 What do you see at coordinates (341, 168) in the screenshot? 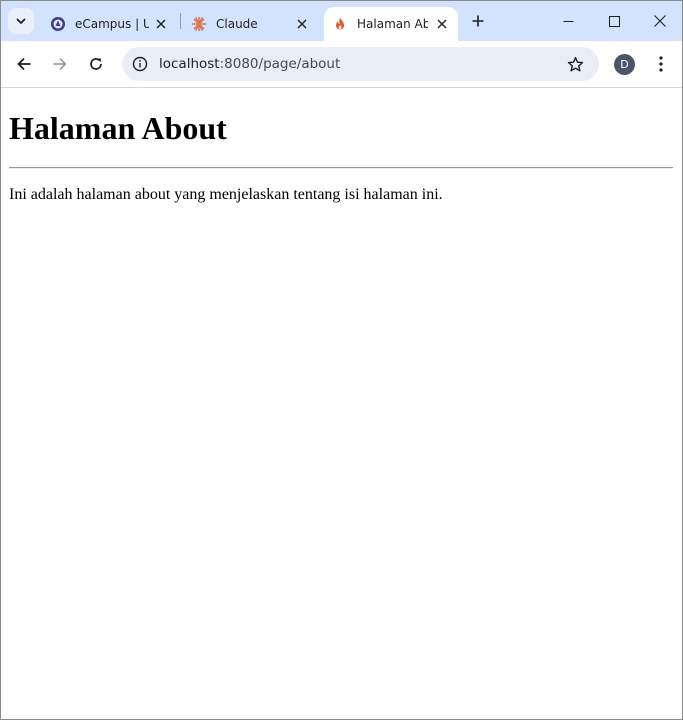
I see `horizontal-rule` at bounding box center [341, 168].